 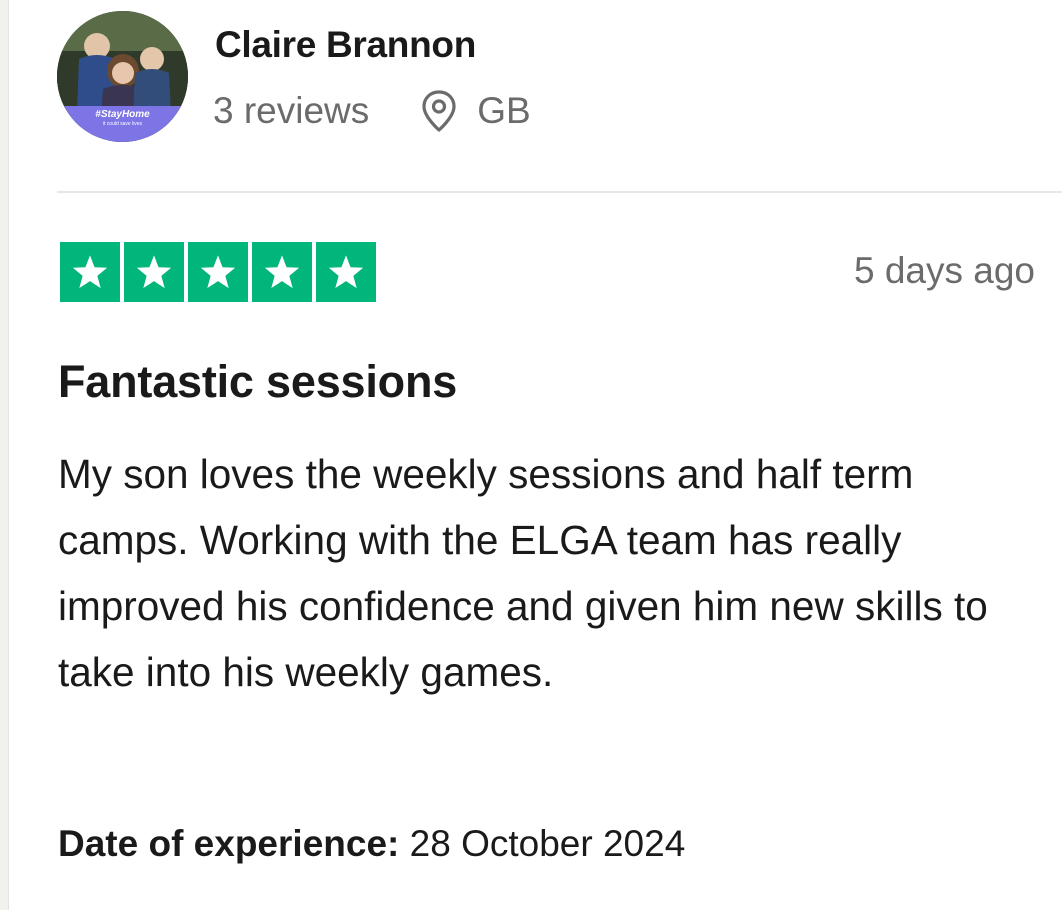 I want to click on reviewer-name: Claire Brannon, so click(x=345, y=45).